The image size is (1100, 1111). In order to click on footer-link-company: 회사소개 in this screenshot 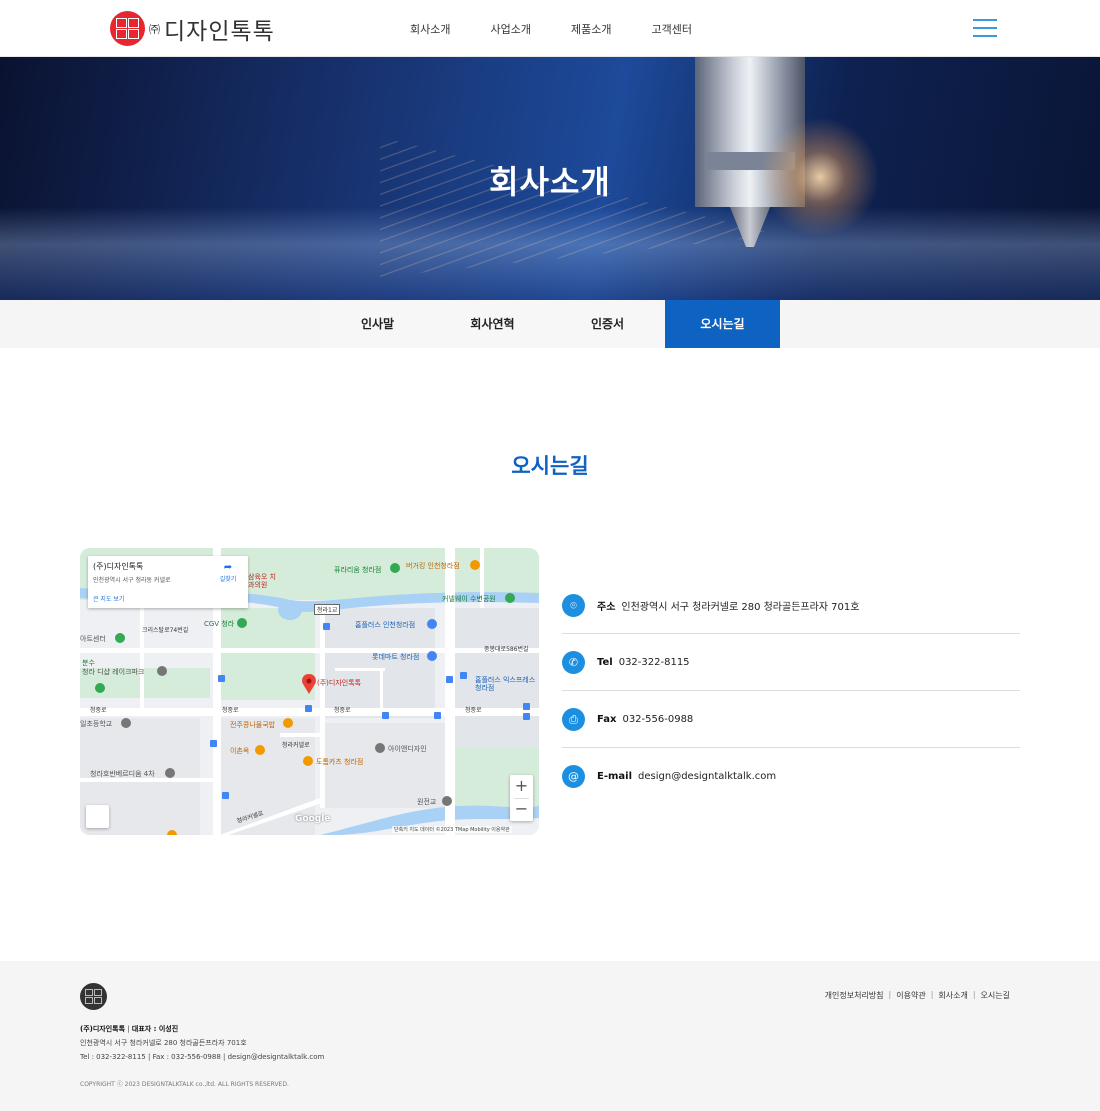, I will do `click(952, 995)`.